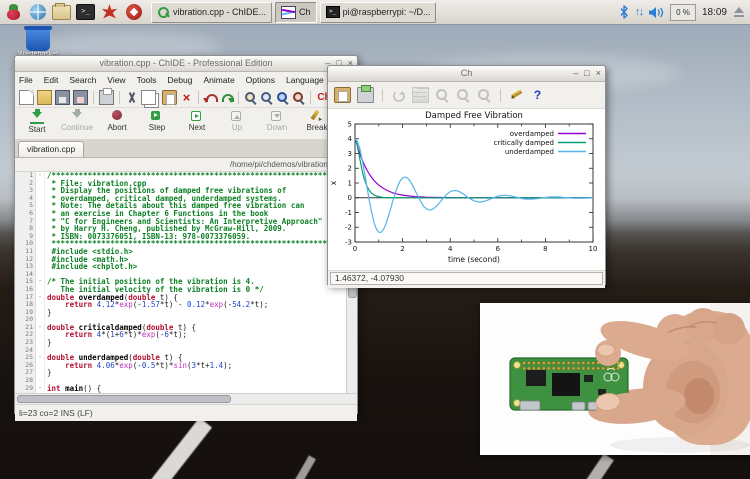  Describe the element at coordinates (51, 149) in the screenshot. I see `tab-vibration-cpp: vibration.cpp` at that location.